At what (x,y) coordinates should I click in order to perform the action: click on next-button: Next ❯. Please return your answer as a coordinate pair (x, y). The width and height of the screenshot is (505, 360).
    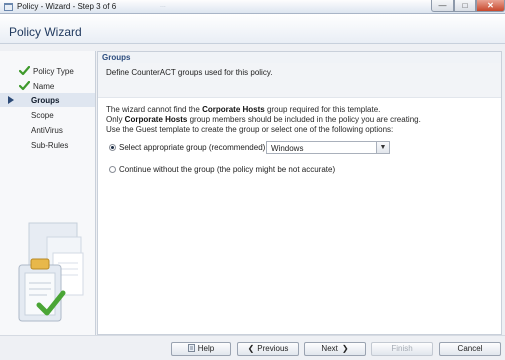
    Looking at the image, I should click on (335, 349).